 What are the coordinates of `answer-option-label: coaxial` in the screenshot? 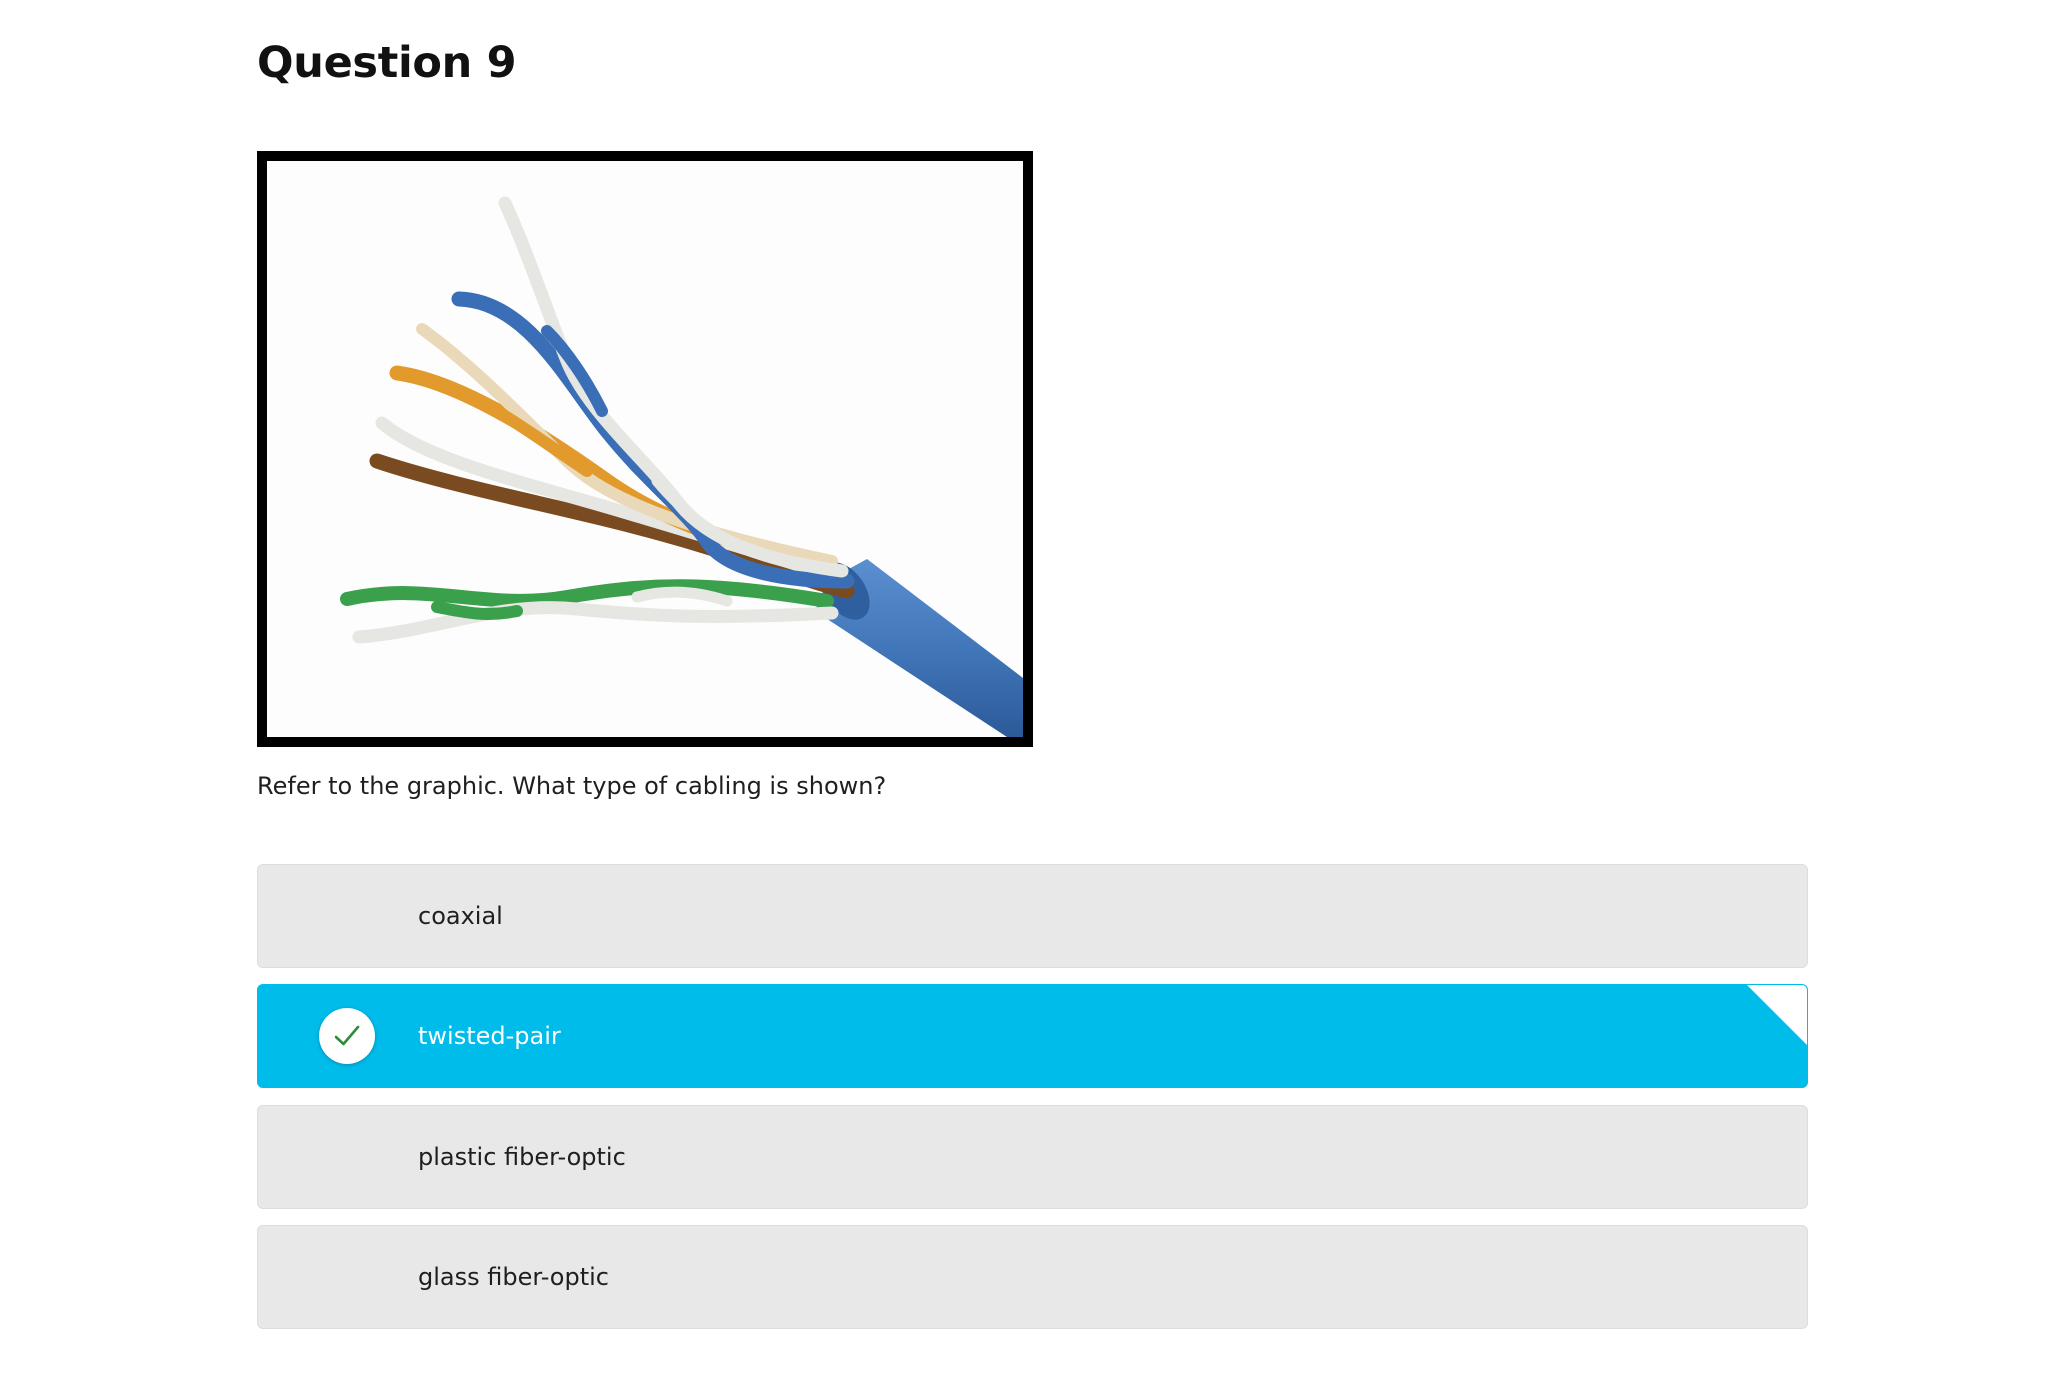 It's located at (460, 916).